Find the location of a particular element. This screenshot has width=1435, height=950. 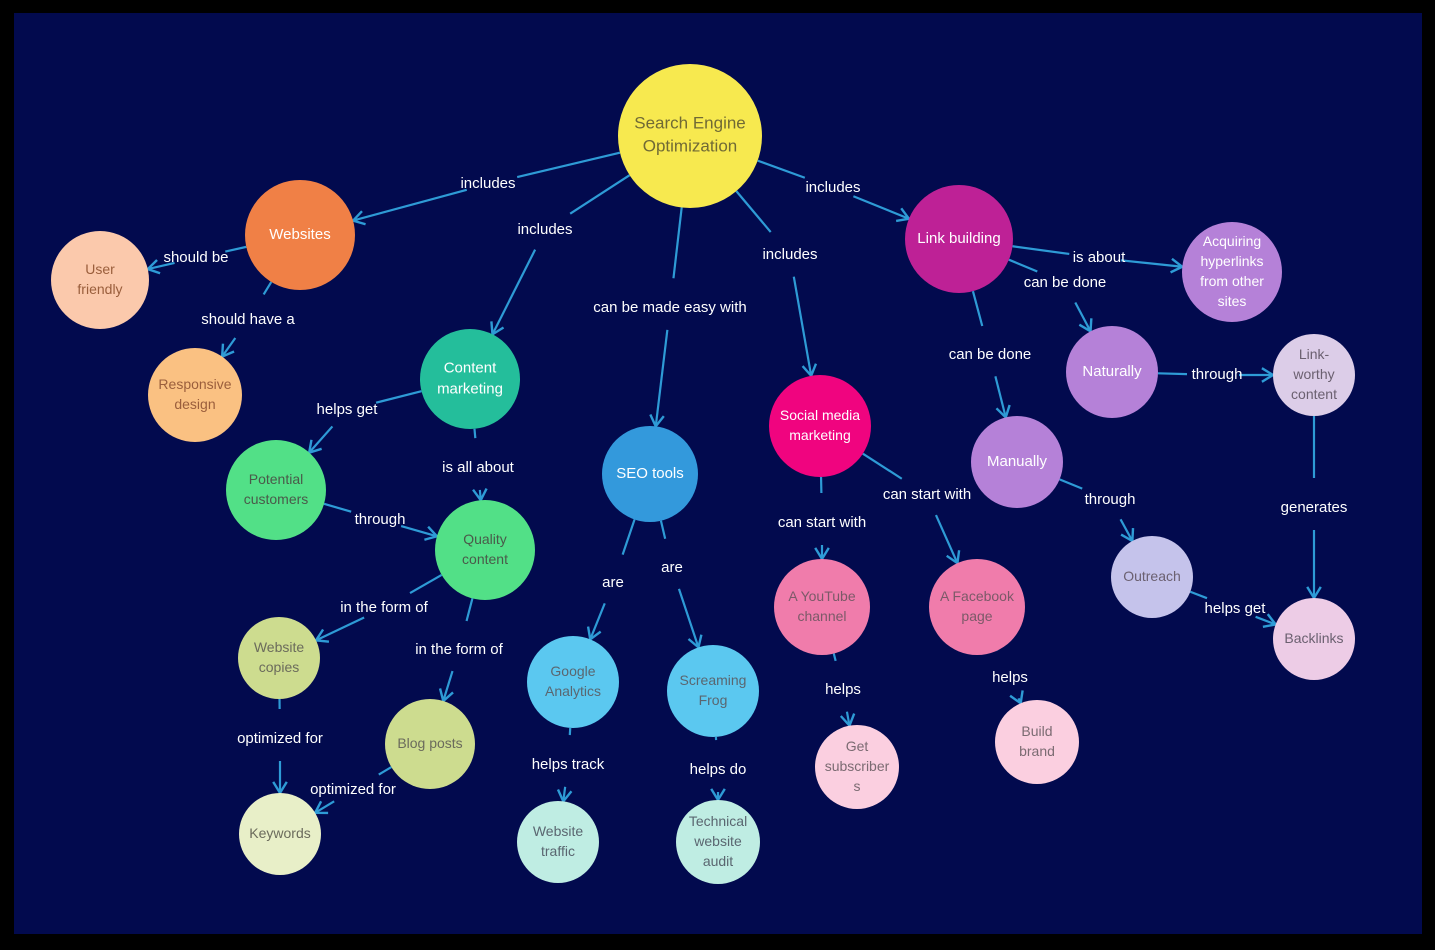

edge-label-quality_content-to-blog_posts: in the form of is located at coordinates (459, 649).